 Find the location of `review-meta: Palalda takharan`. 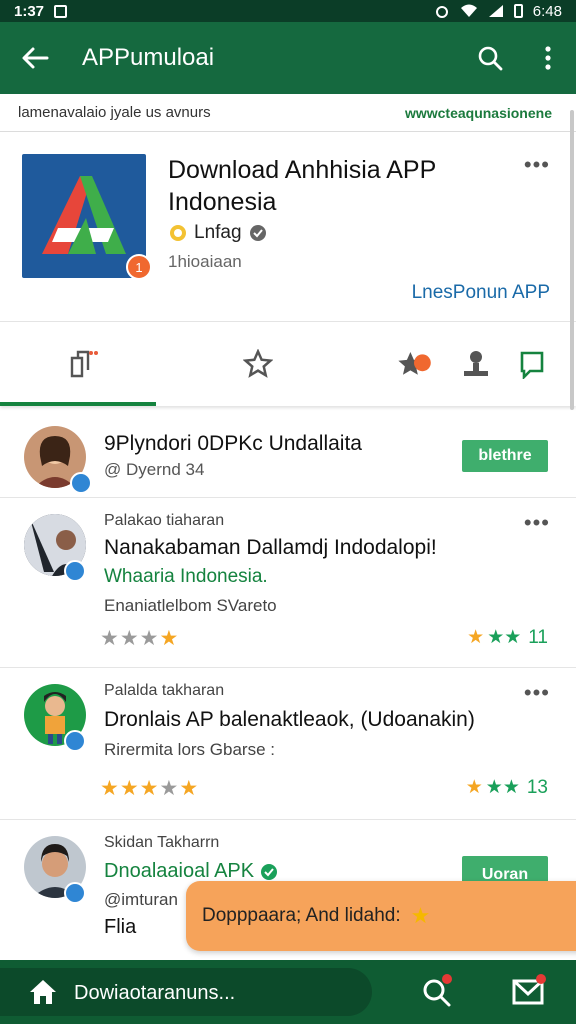

review-meta: Palalda takharan is located at coordinates (164, 690).